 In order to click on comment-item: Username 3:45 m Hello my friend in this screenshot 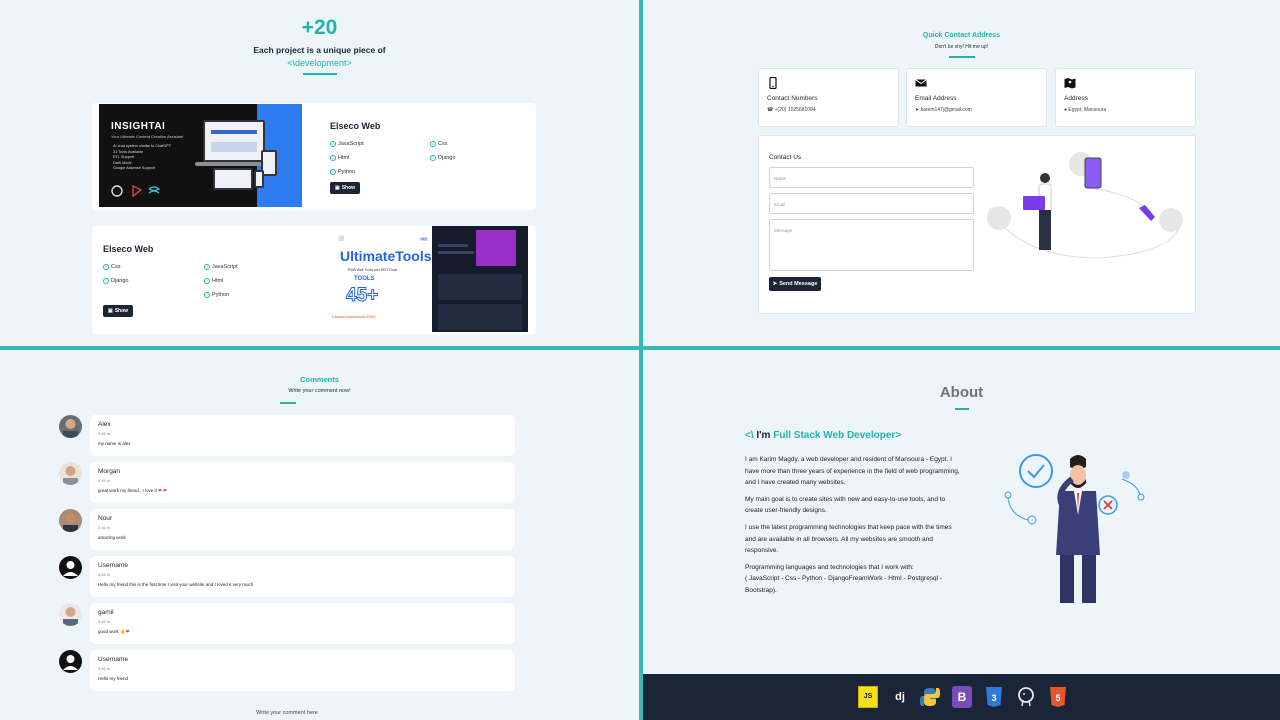, I will do `click(287, 670)`.